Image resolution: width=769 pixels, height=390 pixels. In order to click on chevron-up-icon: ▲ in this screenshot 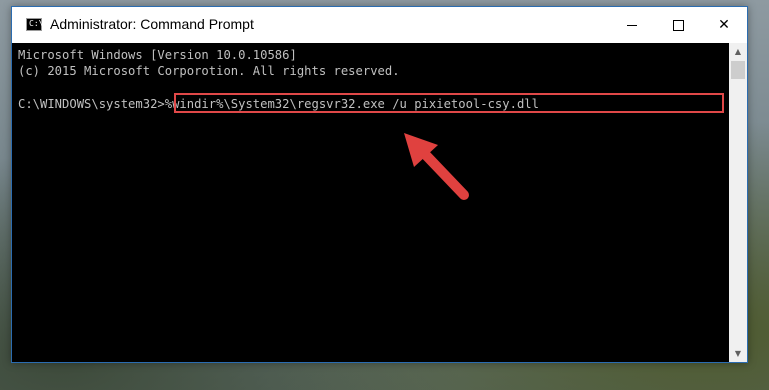, I will do `click(738, 51)`.